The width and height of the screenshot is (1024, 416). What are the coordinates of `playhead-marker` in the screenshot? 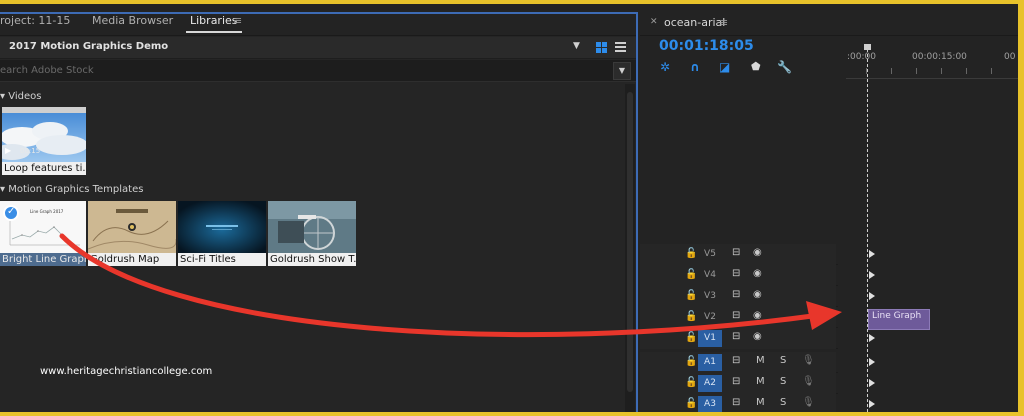 It's located at (872, 338).